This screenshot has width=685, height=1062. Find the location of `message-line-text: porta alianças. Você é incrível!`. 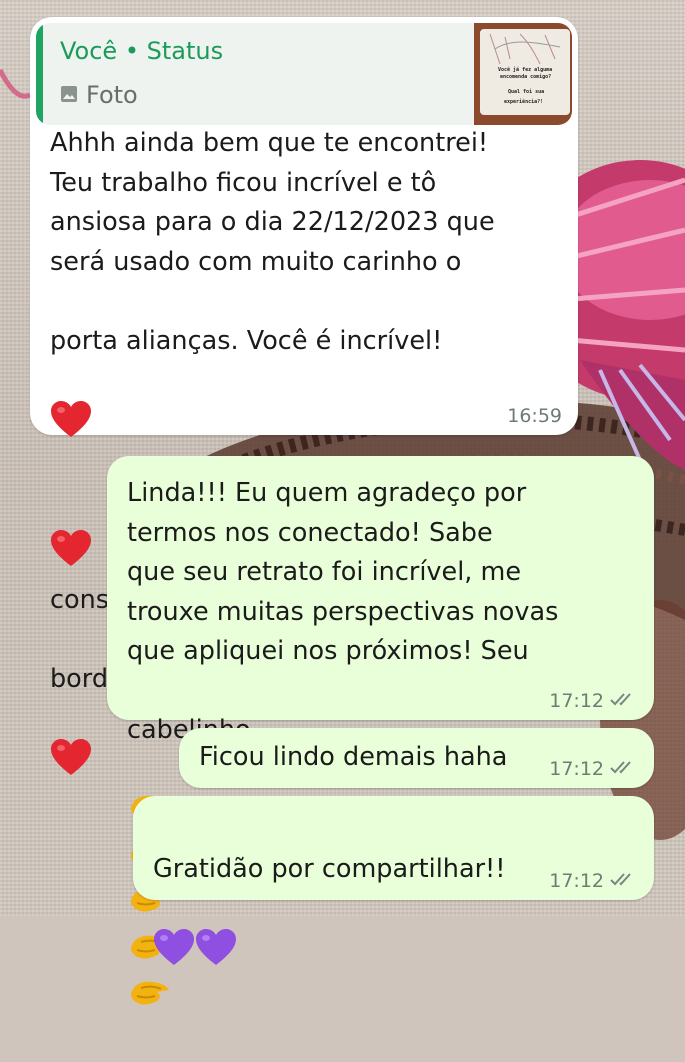

message-line-text: porta alianças. Você é incrível! is located at coordinates (246, 341).